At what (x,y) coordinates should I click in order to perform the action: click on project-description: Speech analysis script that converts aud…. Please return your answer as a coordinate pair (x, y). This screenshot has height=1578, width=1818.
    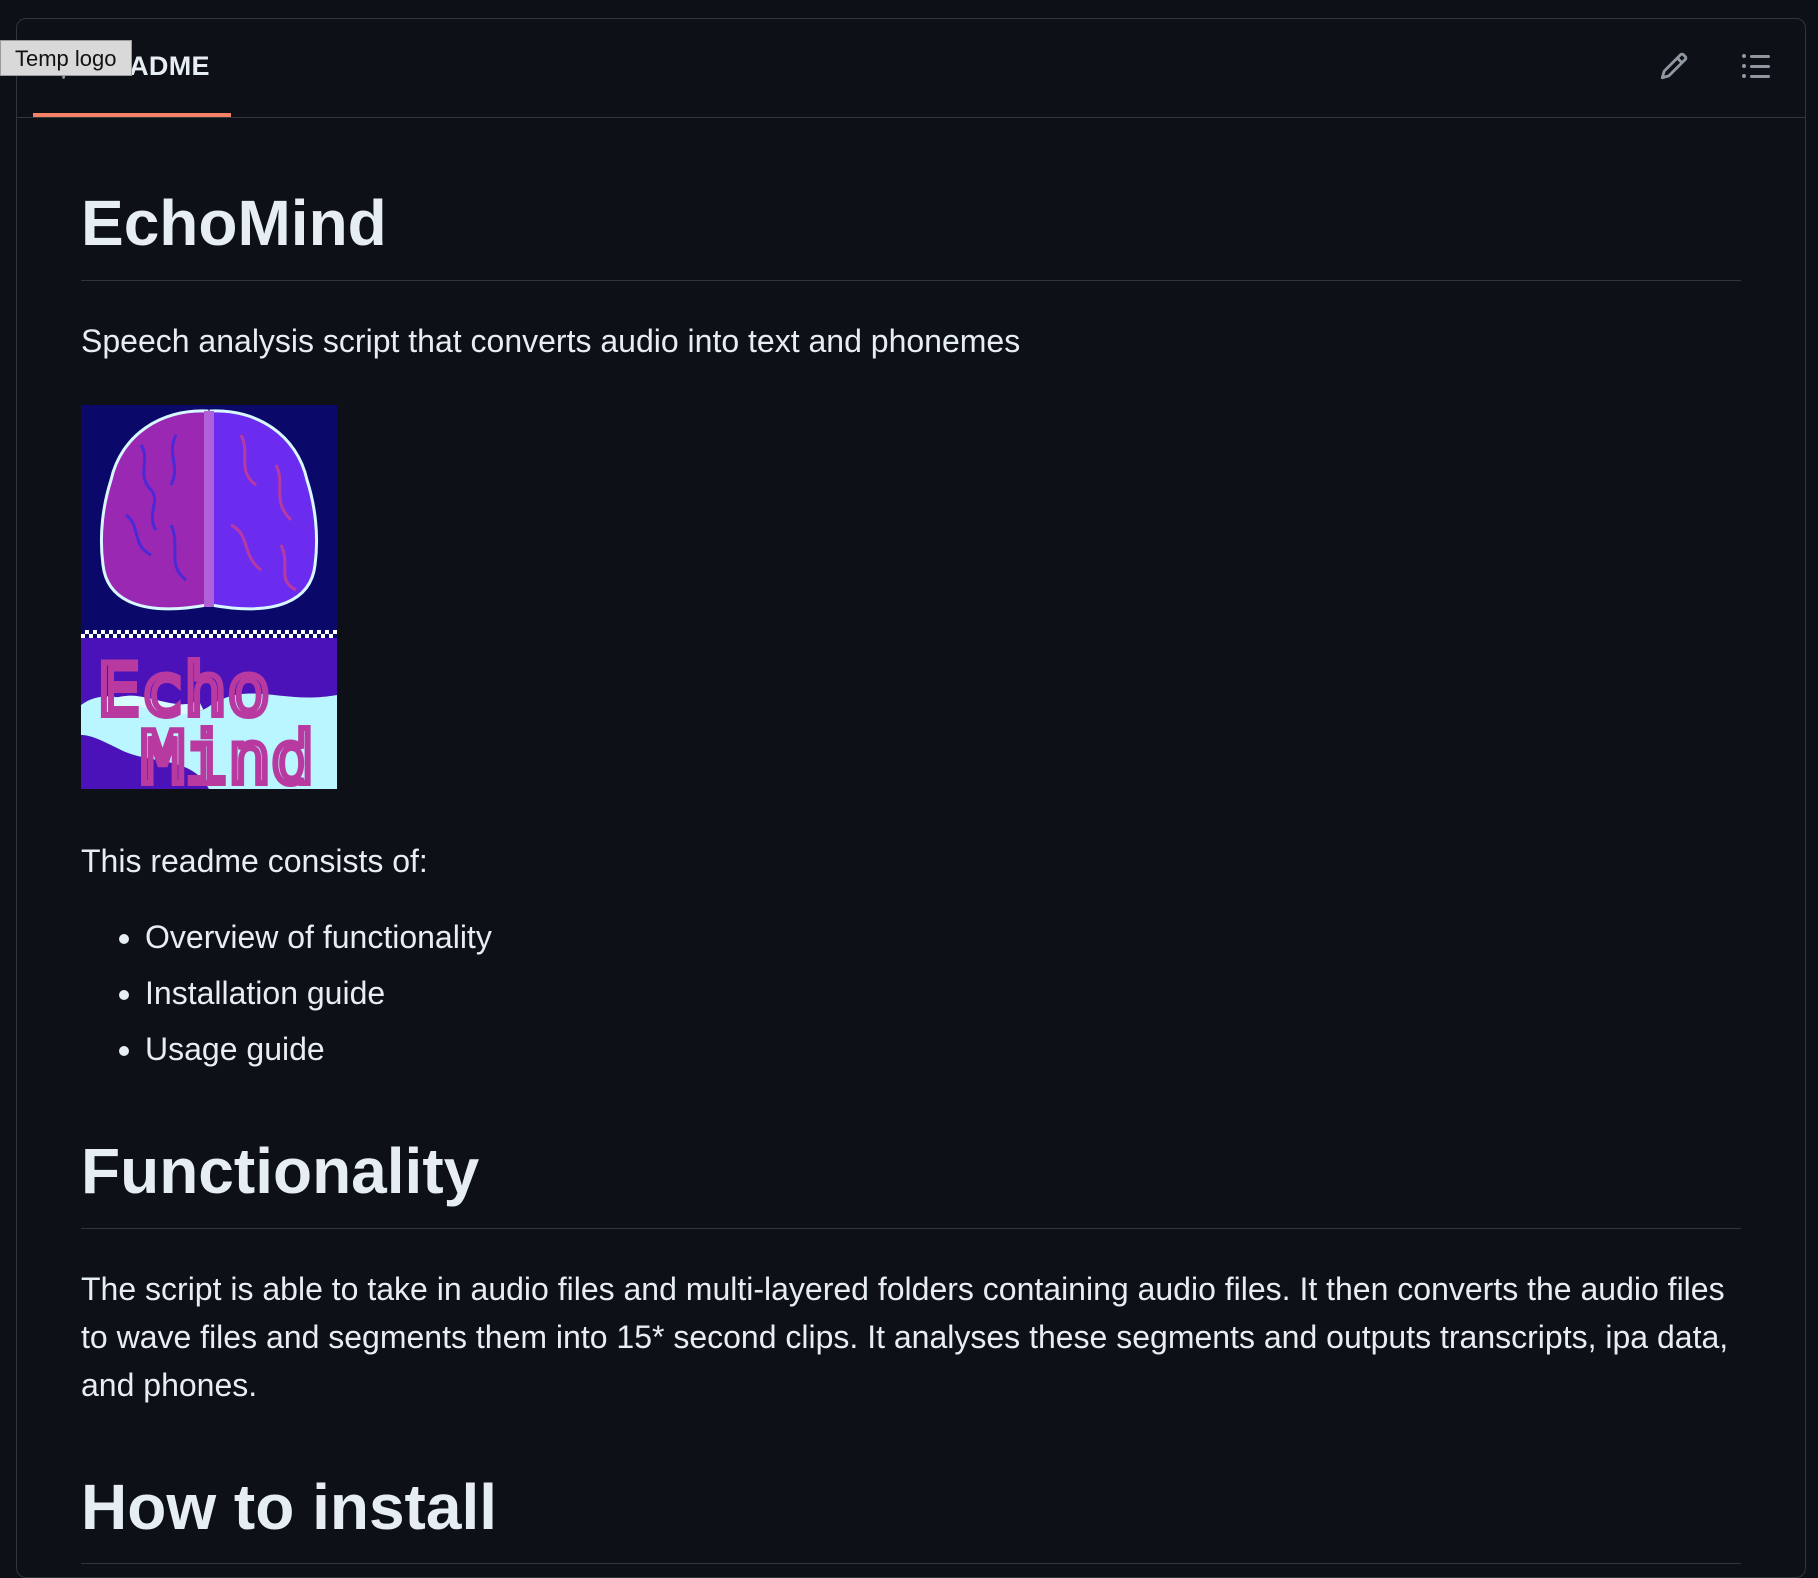
    Looking at the image, I should click on (551, 340).